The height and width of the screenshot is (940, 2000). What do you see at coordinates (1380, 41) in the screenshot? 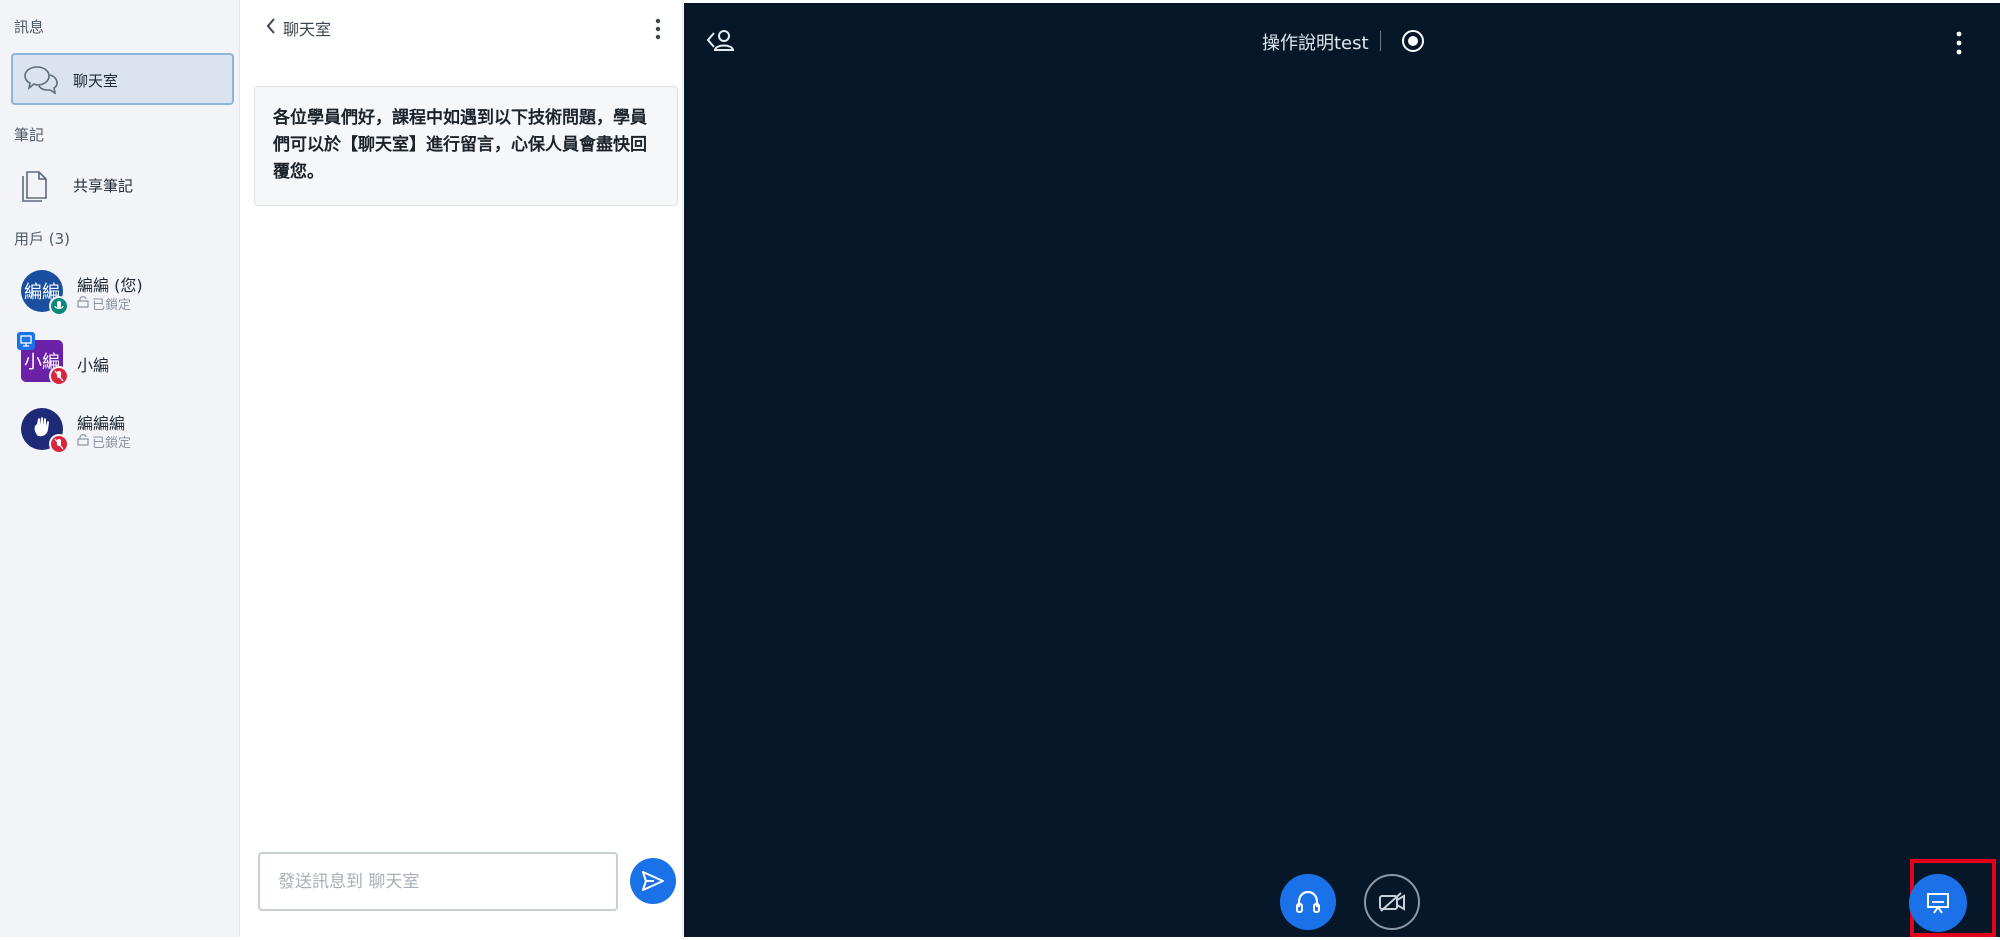
I see `title-divider` at bounding box center [1380, 41].